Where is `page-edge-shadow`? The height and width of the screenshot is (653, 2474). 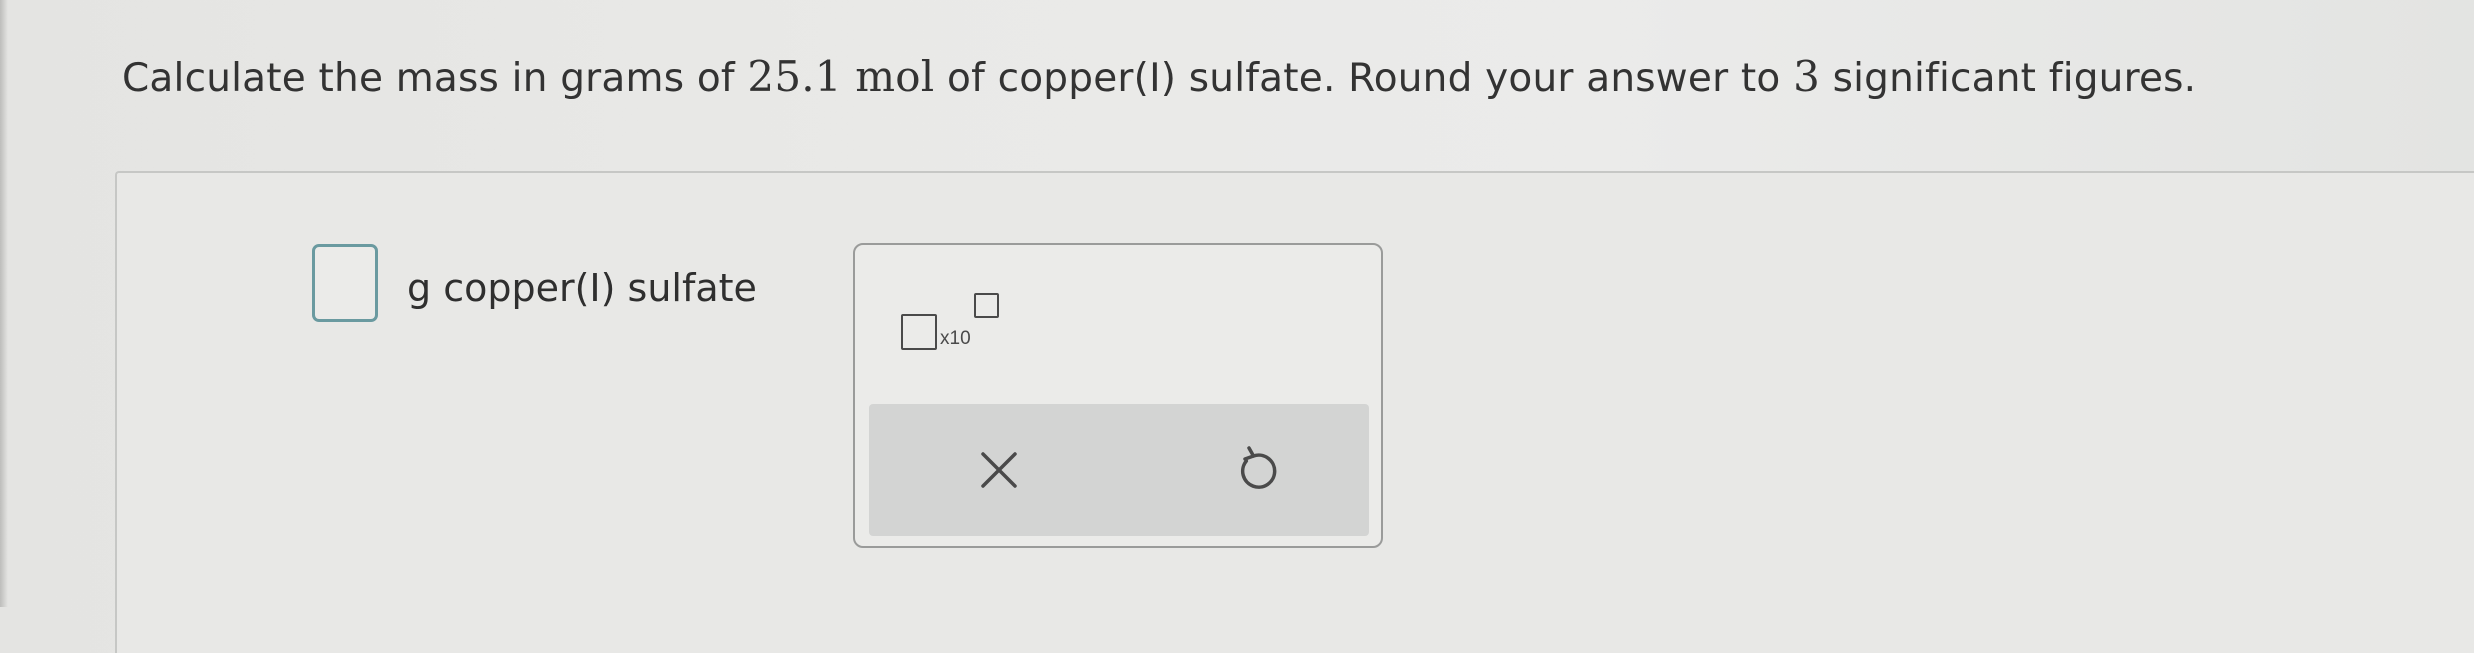
page-edge-shadow is located at coordinates (4, 303).